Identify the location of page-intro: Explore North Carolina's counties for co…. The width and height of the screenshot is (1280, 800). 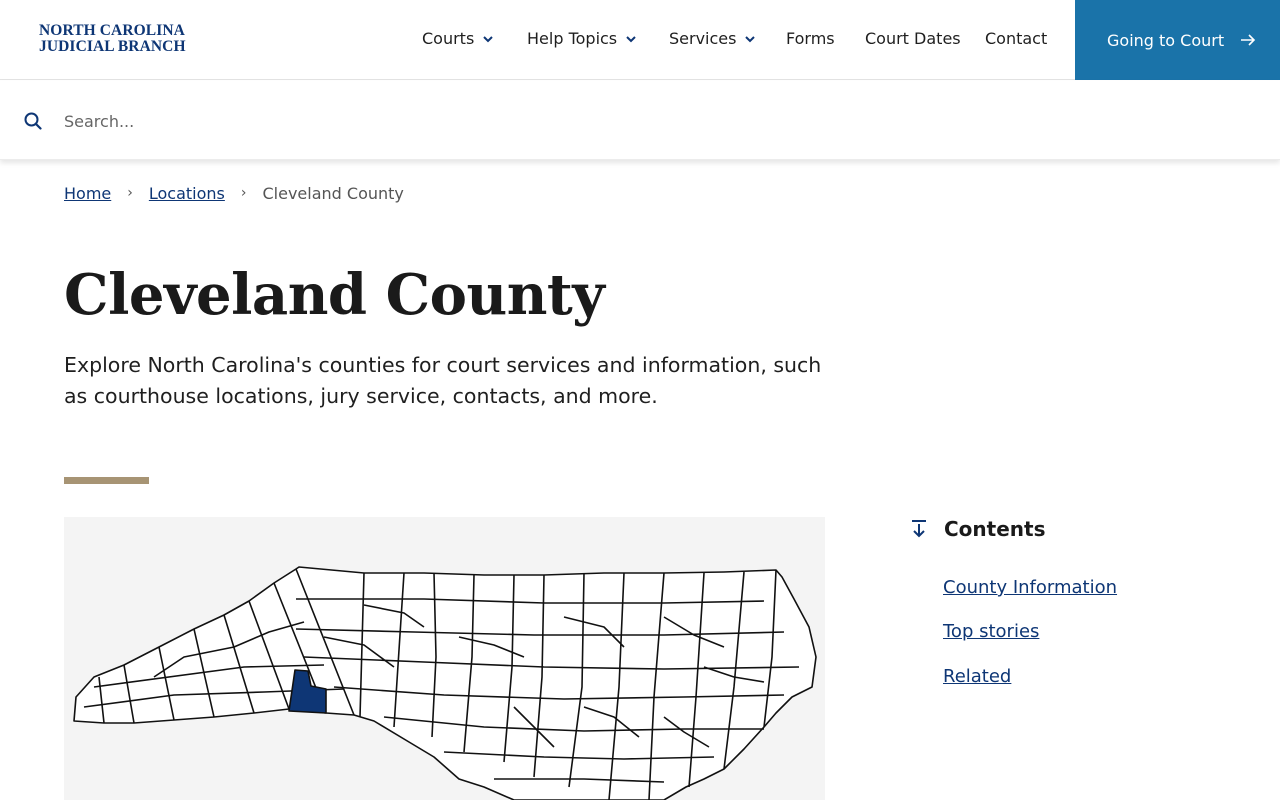
(443, 380).